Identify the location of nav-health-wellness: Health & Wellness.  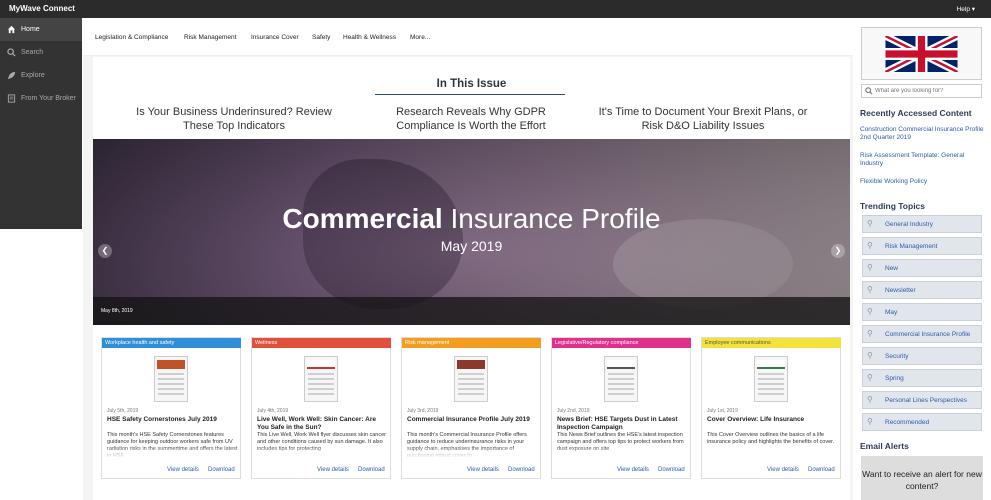
(369, 37).